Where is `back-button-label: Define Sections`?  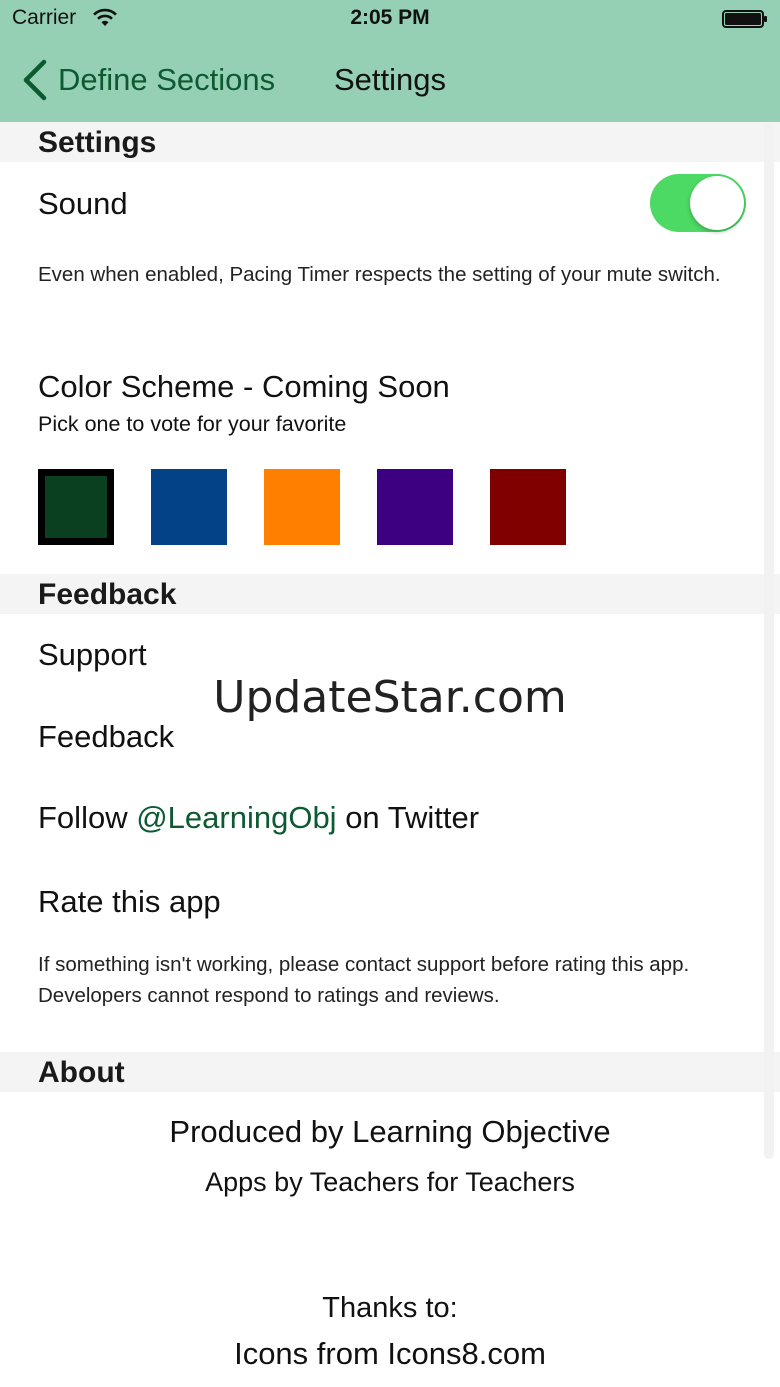
back-button-label: Define Sections is located at coordinates (167, 79).